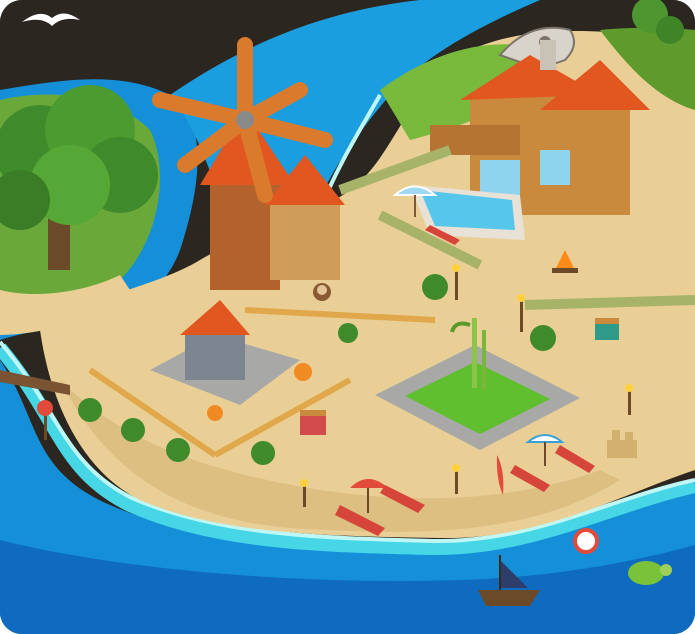 This screenshot has height=634, width=695. What do you see at coordinates (586, 541) in the screenshot?
I see `beach-ball-icon` at bounding box center [586, 541].